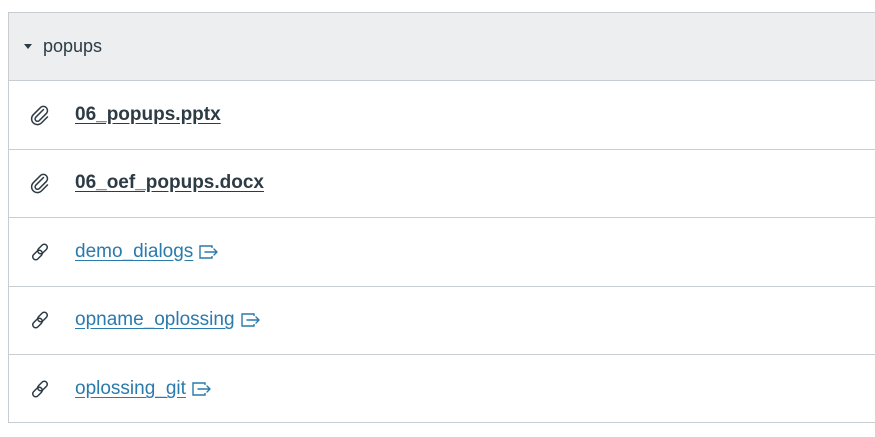 This screenshot has height=437, width=875. Describe the element at coordinates (28, 46) in the screenshot. I see `caret-down-icon` at that location.